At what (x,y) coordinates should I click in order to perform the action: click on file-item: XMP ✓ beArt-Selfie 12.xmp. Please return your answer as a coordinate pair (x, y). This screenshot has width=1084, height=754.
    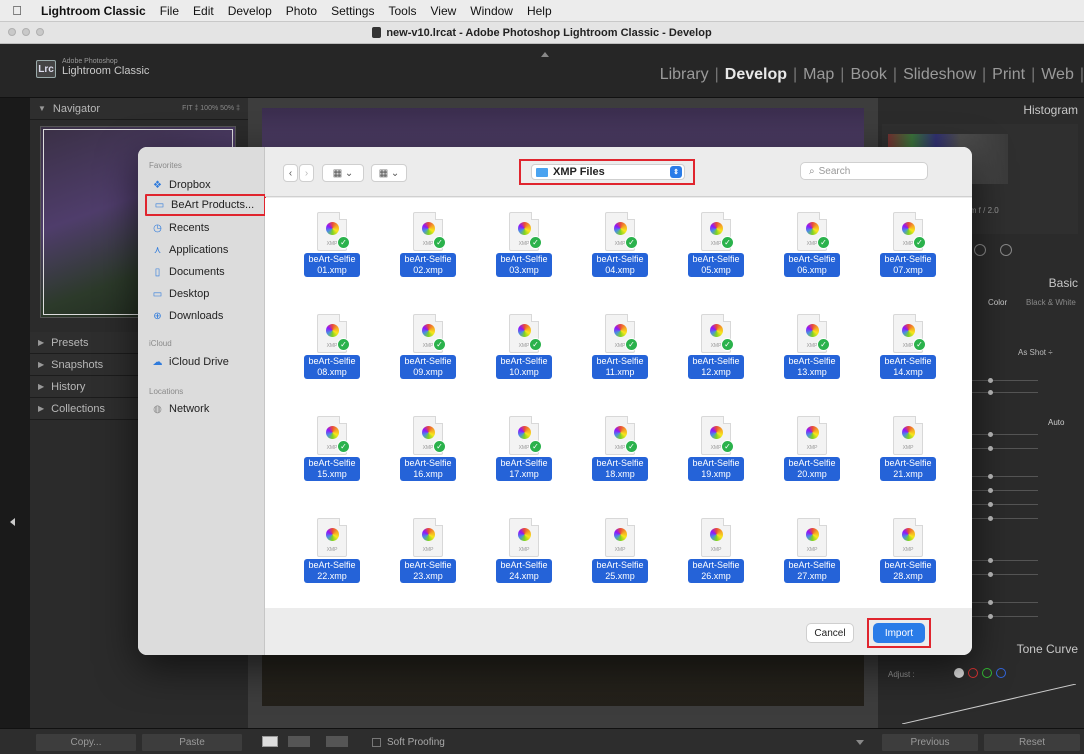
    Looking at the image, I should click on (718, 350).